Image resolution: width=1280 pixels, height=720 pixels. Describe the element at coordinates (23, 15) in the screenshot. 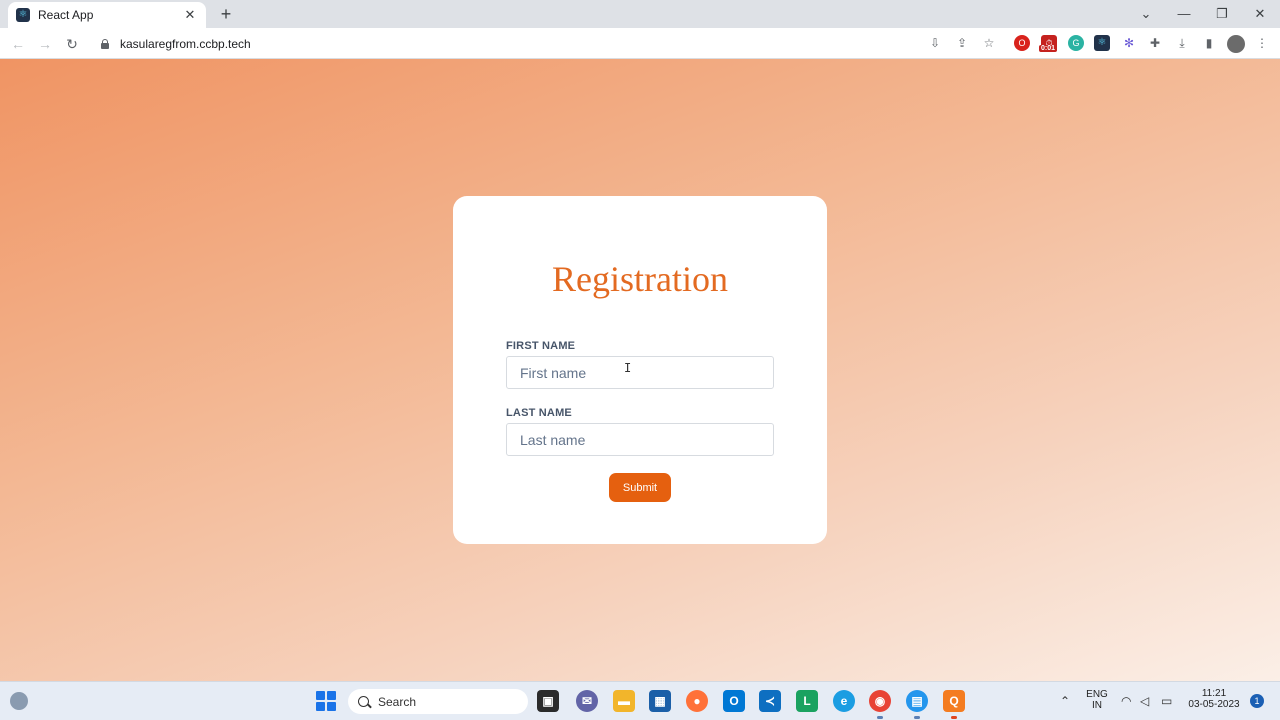

I see `react-favicon-icon: ⚛` at that location.